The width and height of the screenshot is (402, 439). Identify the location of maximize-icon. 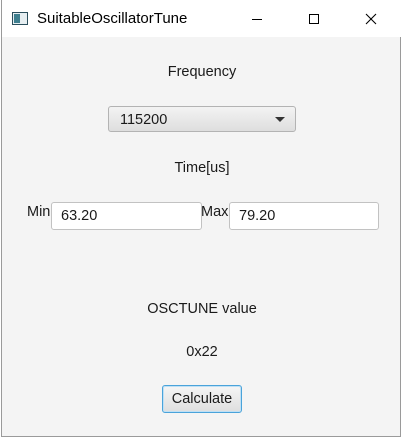
(314, 18).